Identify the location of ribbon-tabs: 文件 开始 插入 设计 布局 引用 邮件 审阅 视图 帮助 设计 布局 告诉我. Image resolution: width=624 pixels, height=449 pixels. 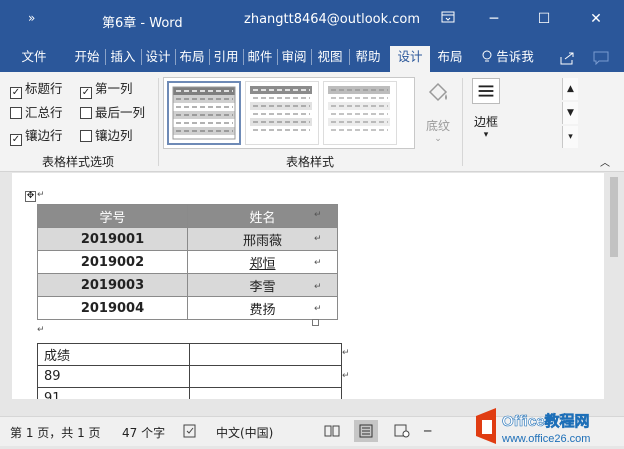
(312, 56).